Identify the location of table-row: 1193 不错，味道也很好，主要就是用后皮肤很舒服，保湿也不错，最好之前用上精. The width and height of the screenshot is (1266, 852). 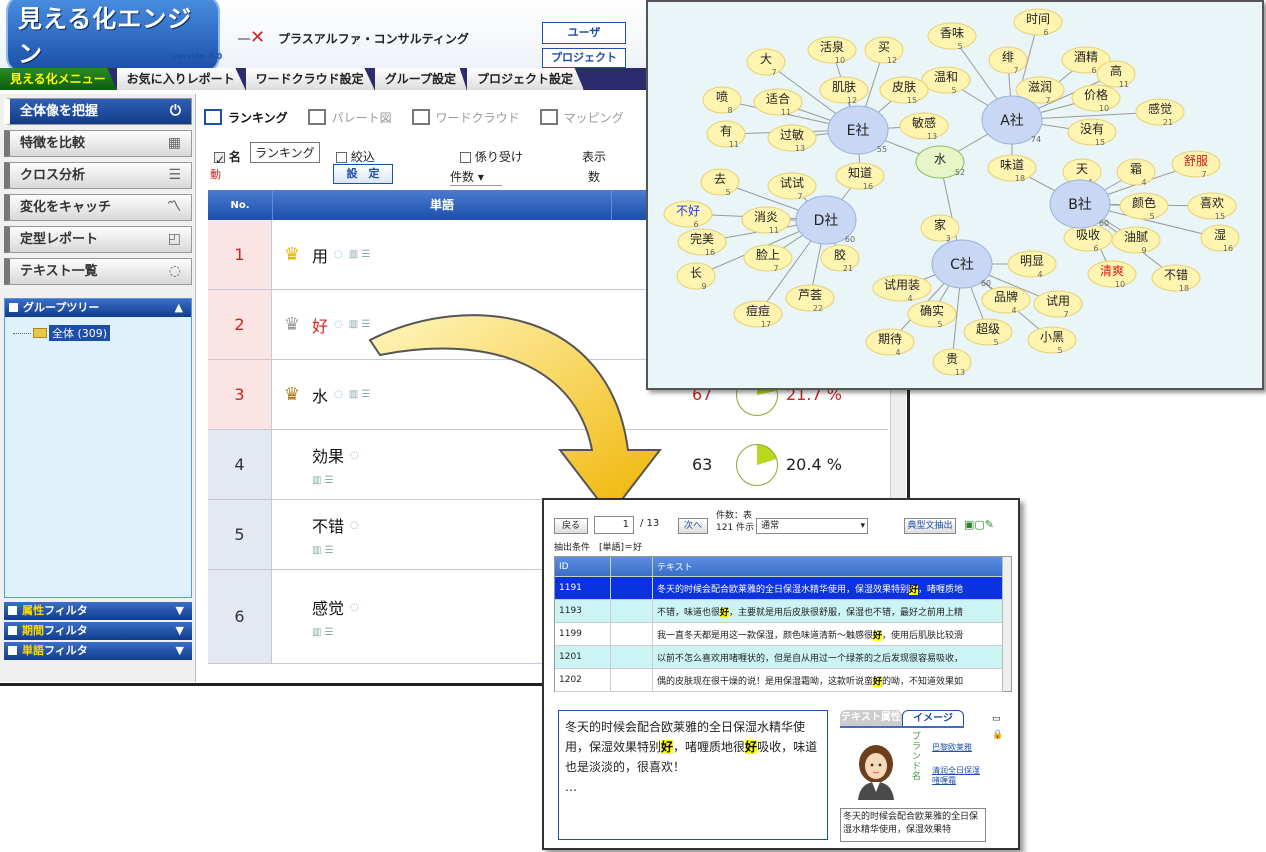
(779, 611).